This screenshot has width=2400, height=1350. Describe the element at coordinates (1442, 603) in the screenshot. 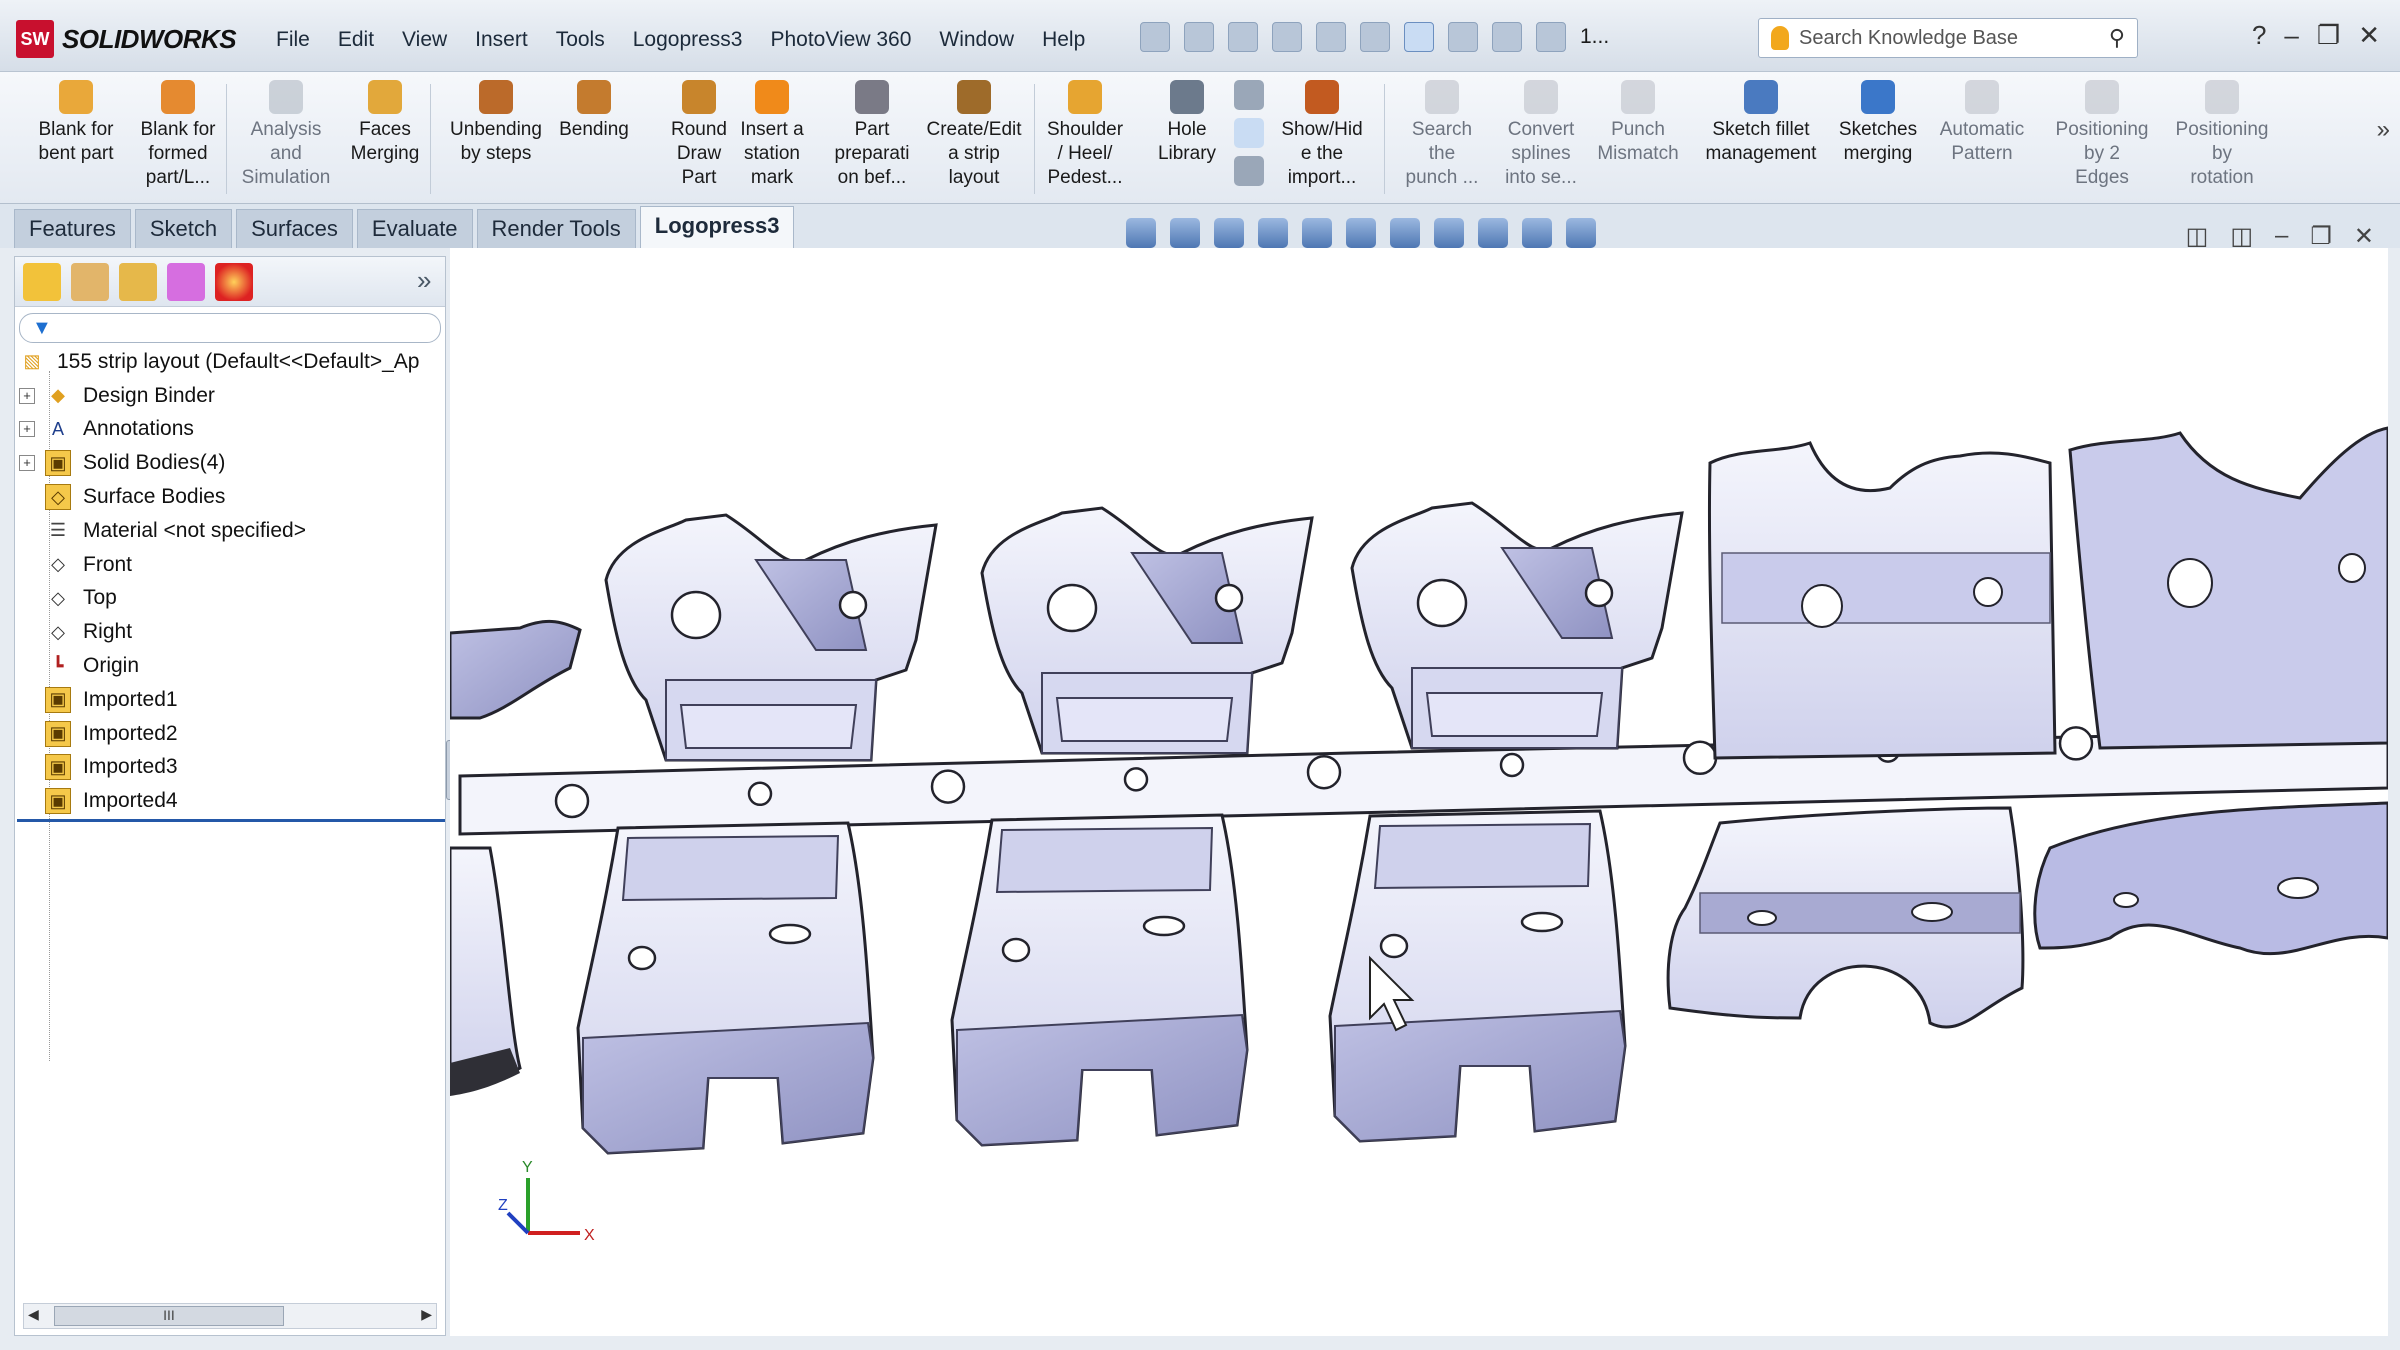

I see `formed-part-hole` at that location.